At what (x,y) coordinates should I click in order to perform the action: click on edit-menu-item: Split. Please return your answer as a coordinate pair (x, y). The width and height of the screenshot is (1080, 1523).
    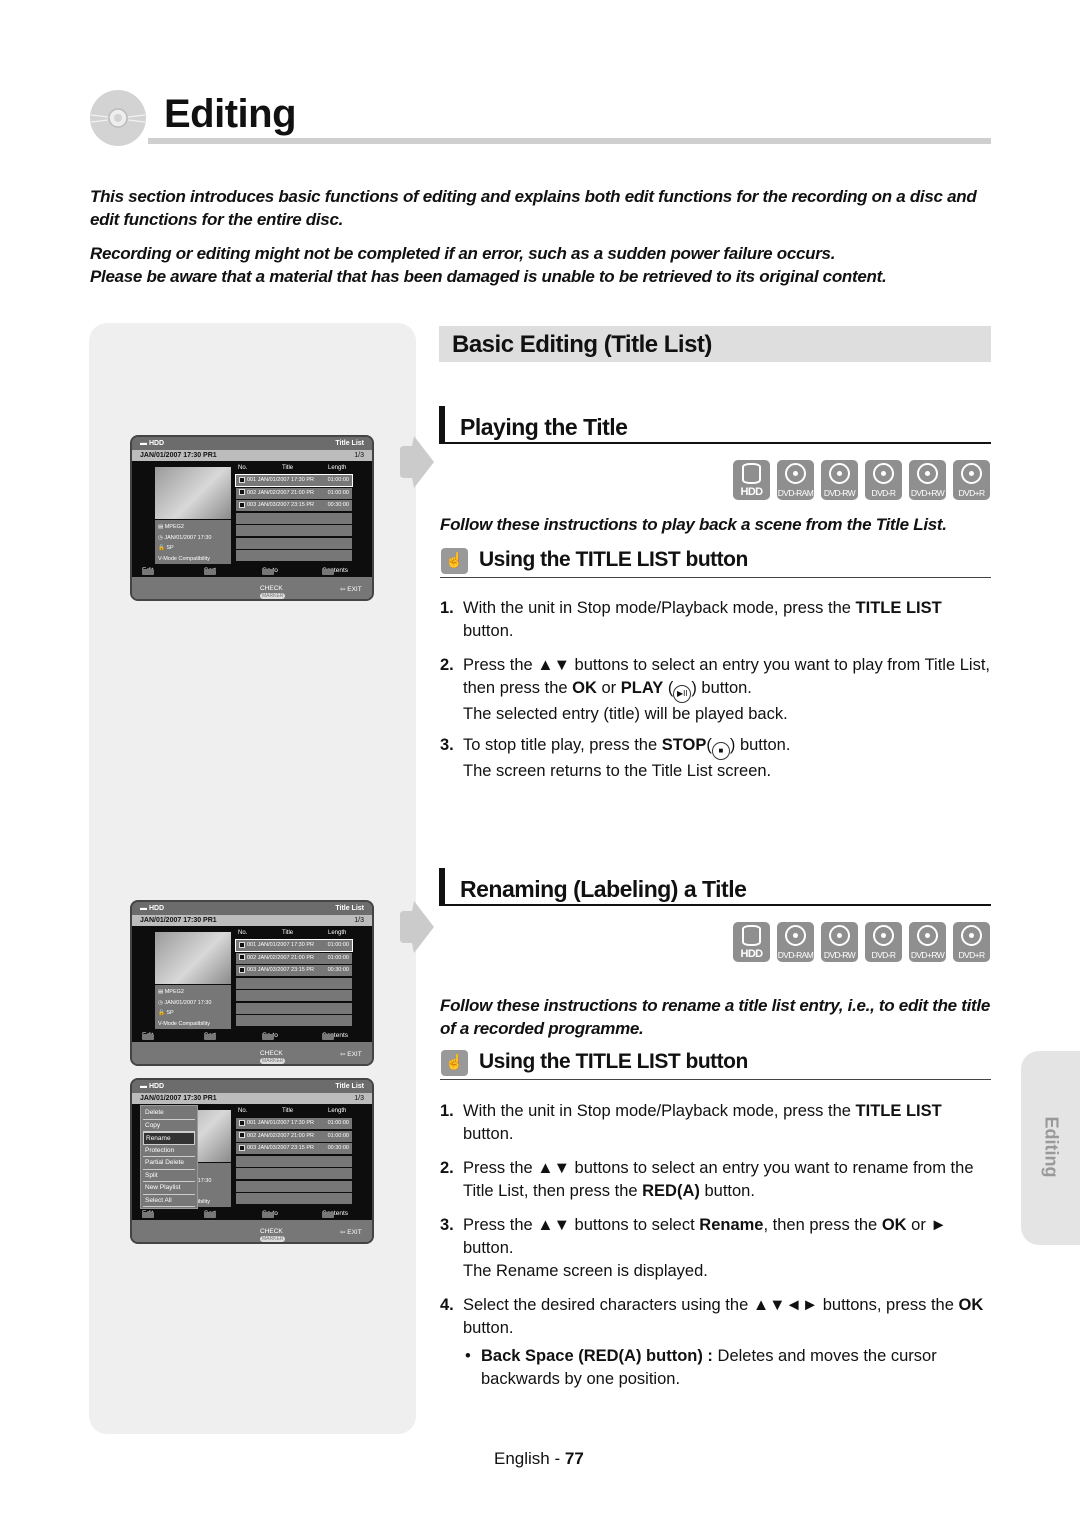
    Looking at the image, I should click on (169, 1176).